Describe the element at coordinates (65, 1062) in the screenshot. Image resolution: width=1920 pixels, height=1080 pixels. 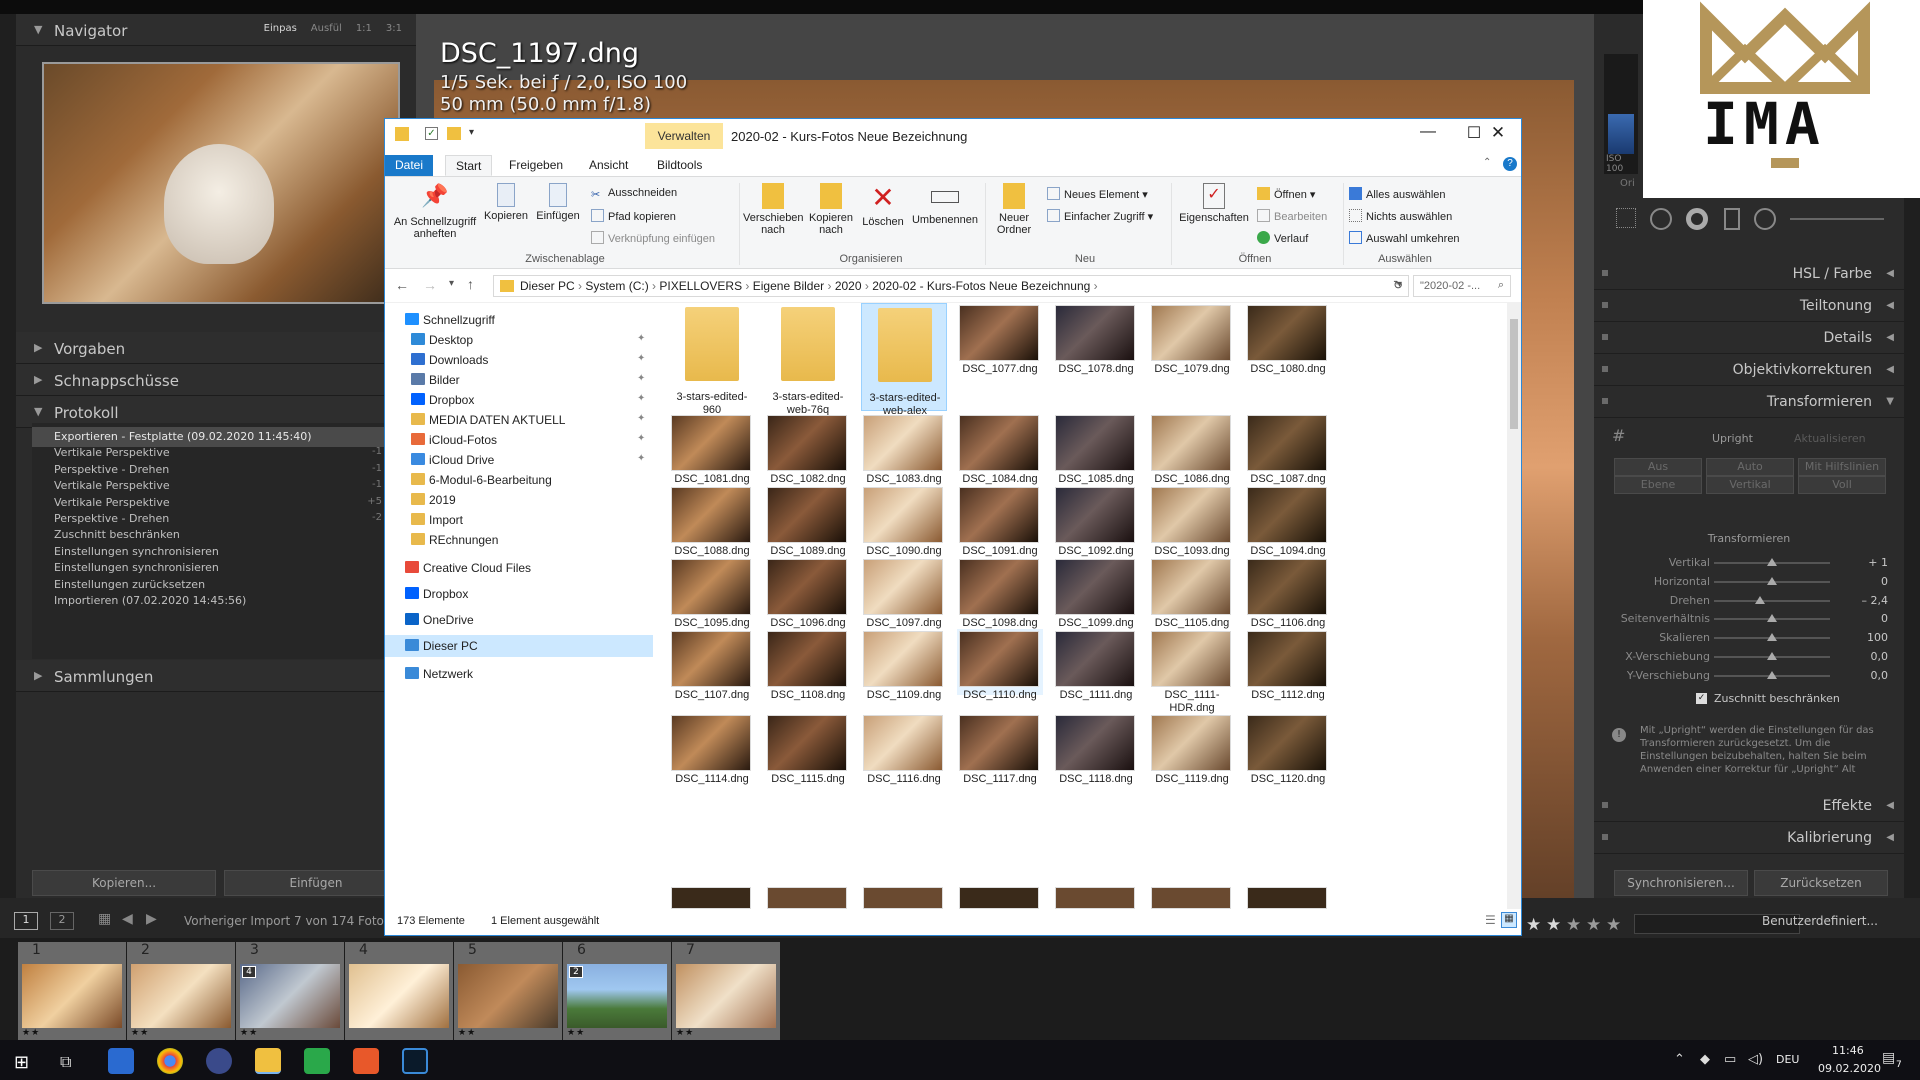
I see `task-view-icon: ⧉` at that location.